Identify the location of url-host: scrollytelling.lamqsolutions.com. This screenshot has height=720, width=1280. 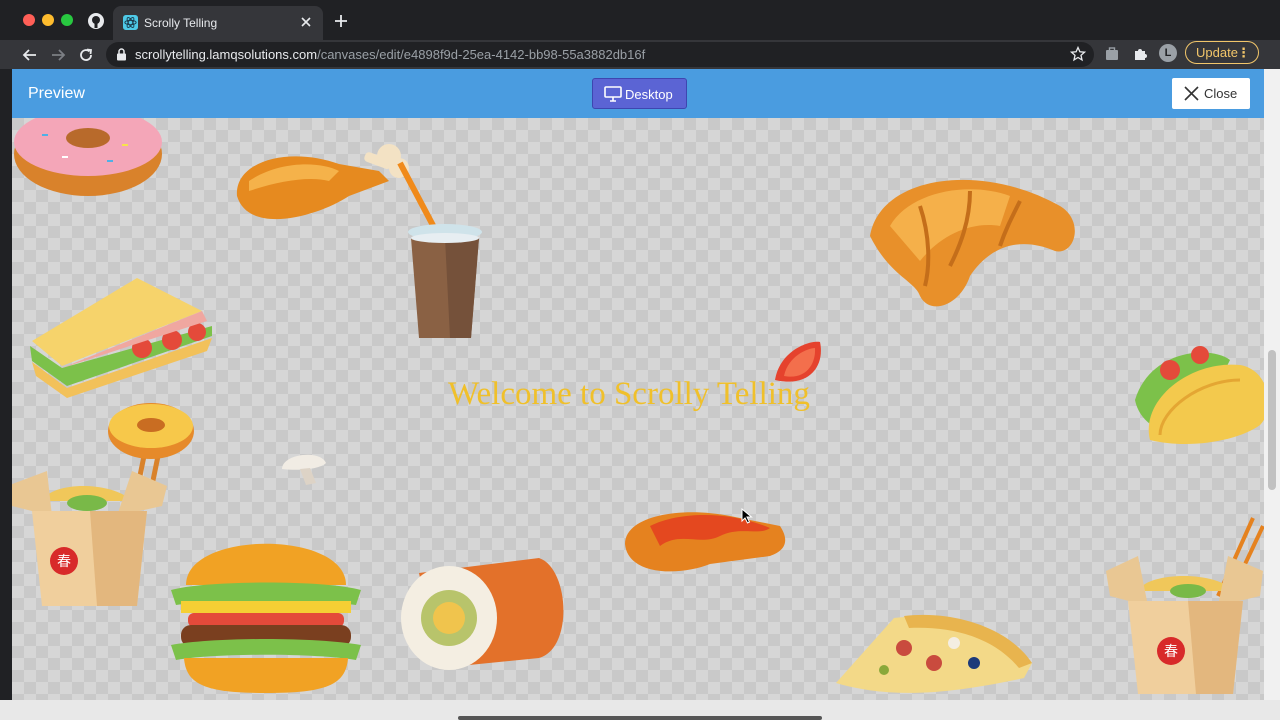
(226, 54).